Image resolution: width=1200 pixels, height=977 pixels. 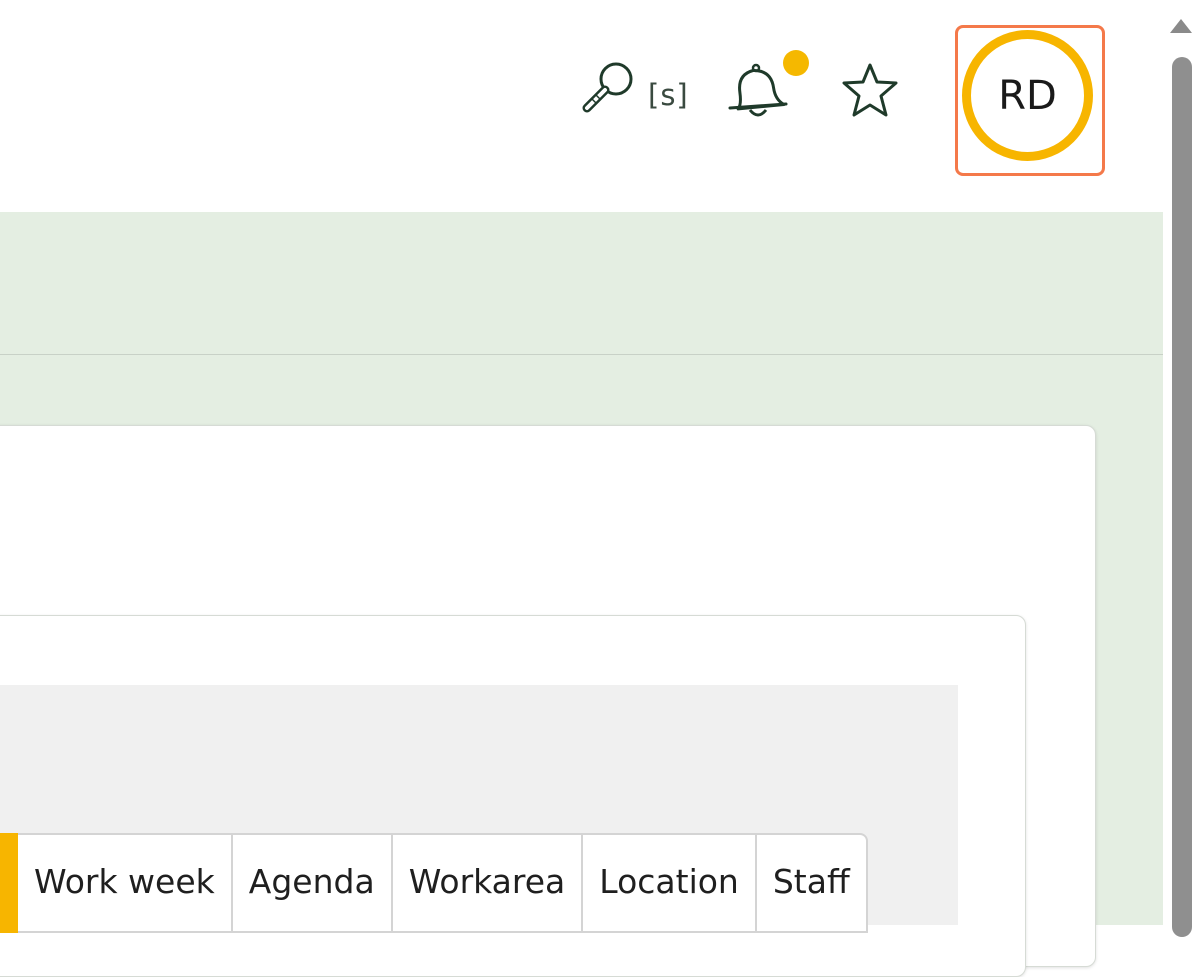 I want to click on tab-workarea: Workarea, so click(x=488, y=883).